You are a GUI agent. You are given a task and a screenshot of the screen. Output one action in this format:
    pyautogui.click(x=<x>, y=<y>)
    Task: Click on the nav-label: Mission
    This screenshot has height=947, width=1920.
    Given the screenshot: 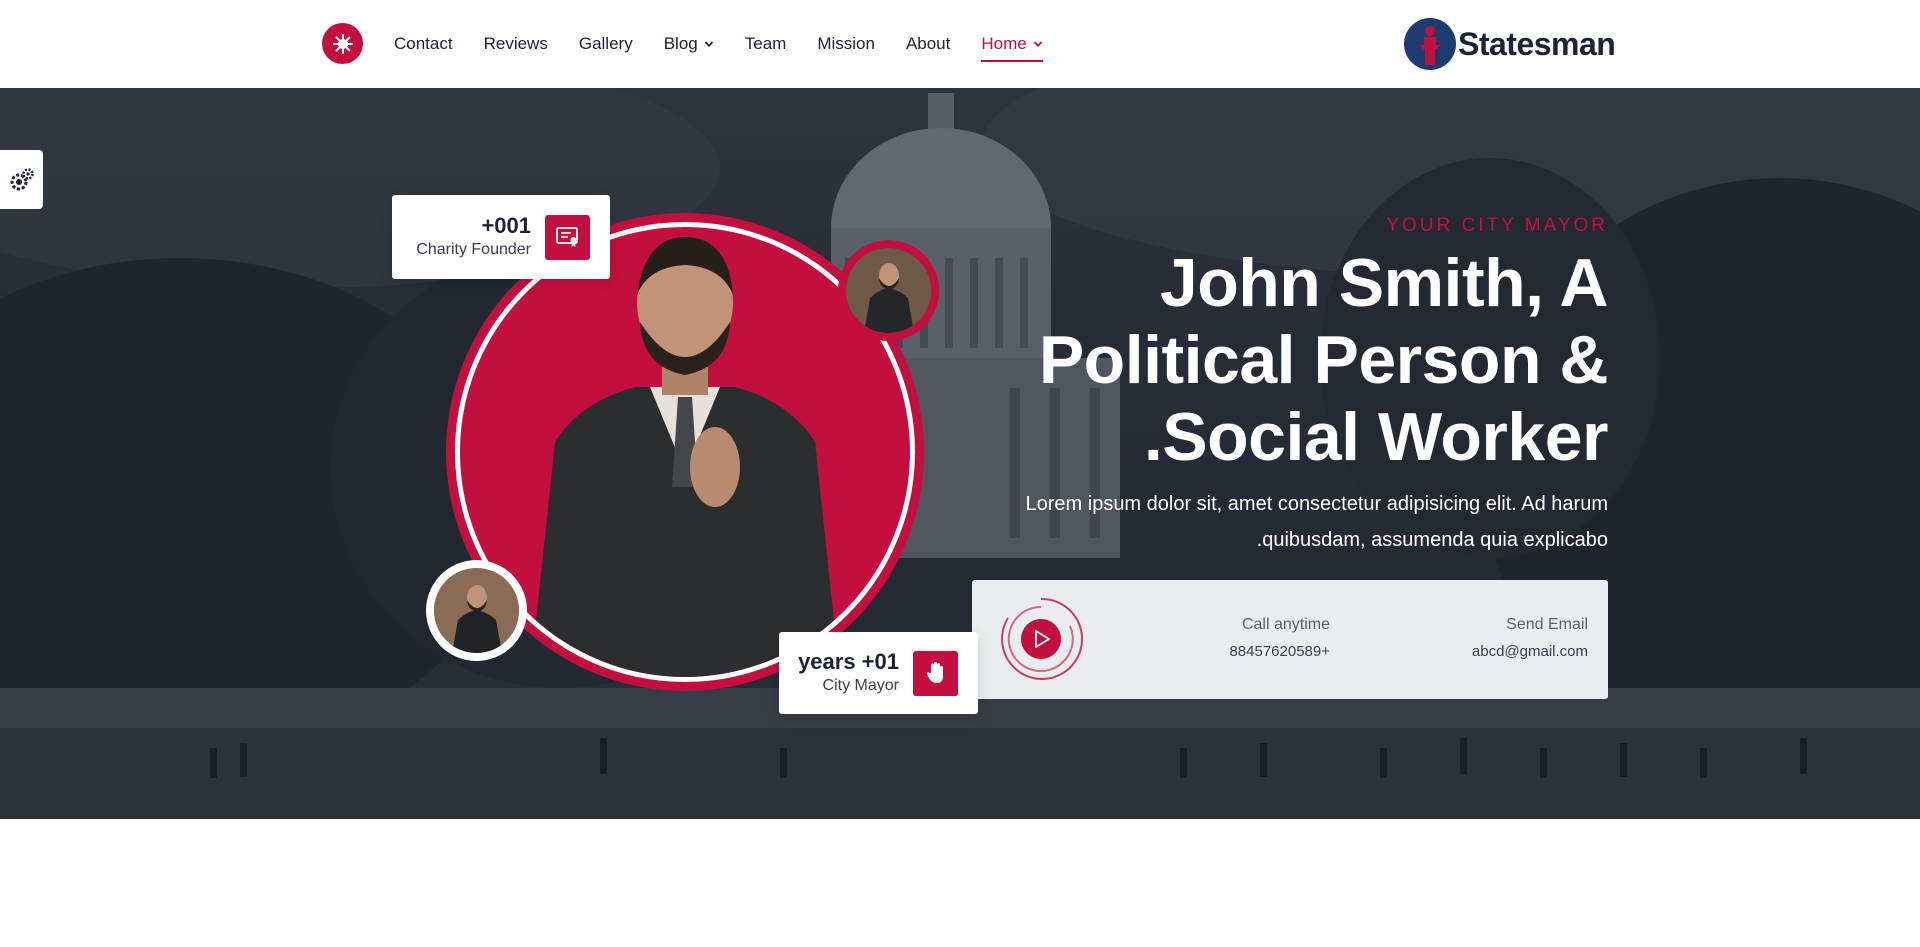 What is the action you would take?
    pyautogui.click(x=846, y=43)
    